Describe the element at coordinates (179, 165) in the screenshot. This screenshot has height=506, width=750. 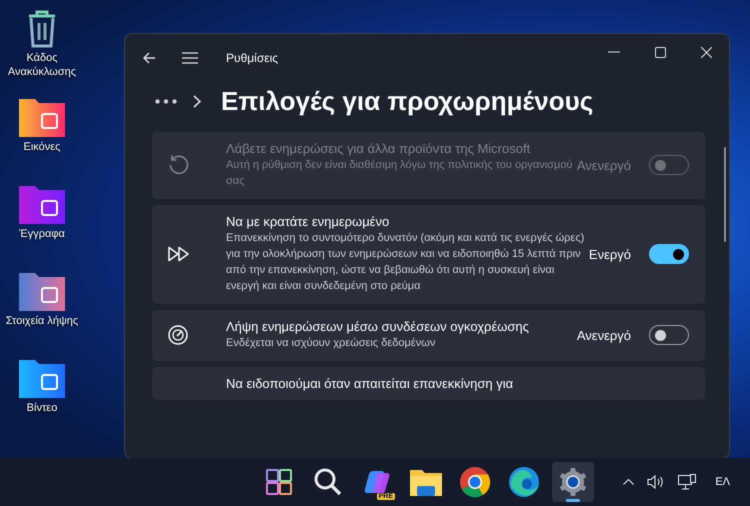
I see `refresh-icon` at that location.